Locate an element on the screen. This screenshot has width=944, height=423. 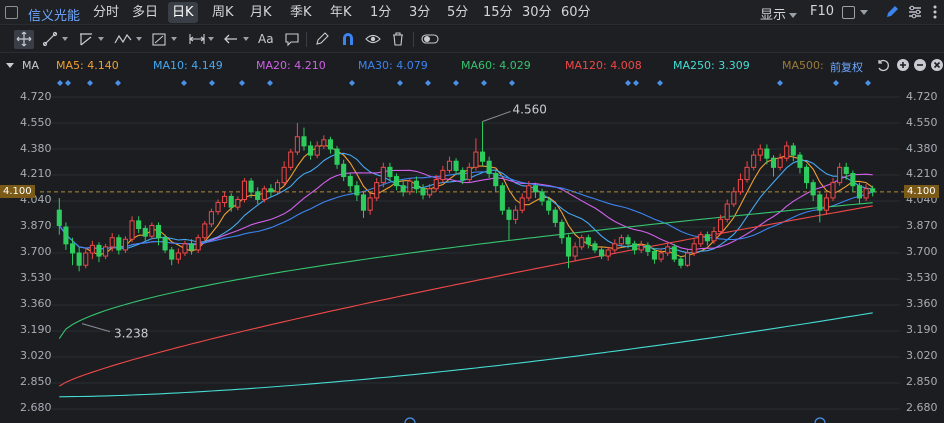
high-annotation-leader is located at coordinates (496, 116).